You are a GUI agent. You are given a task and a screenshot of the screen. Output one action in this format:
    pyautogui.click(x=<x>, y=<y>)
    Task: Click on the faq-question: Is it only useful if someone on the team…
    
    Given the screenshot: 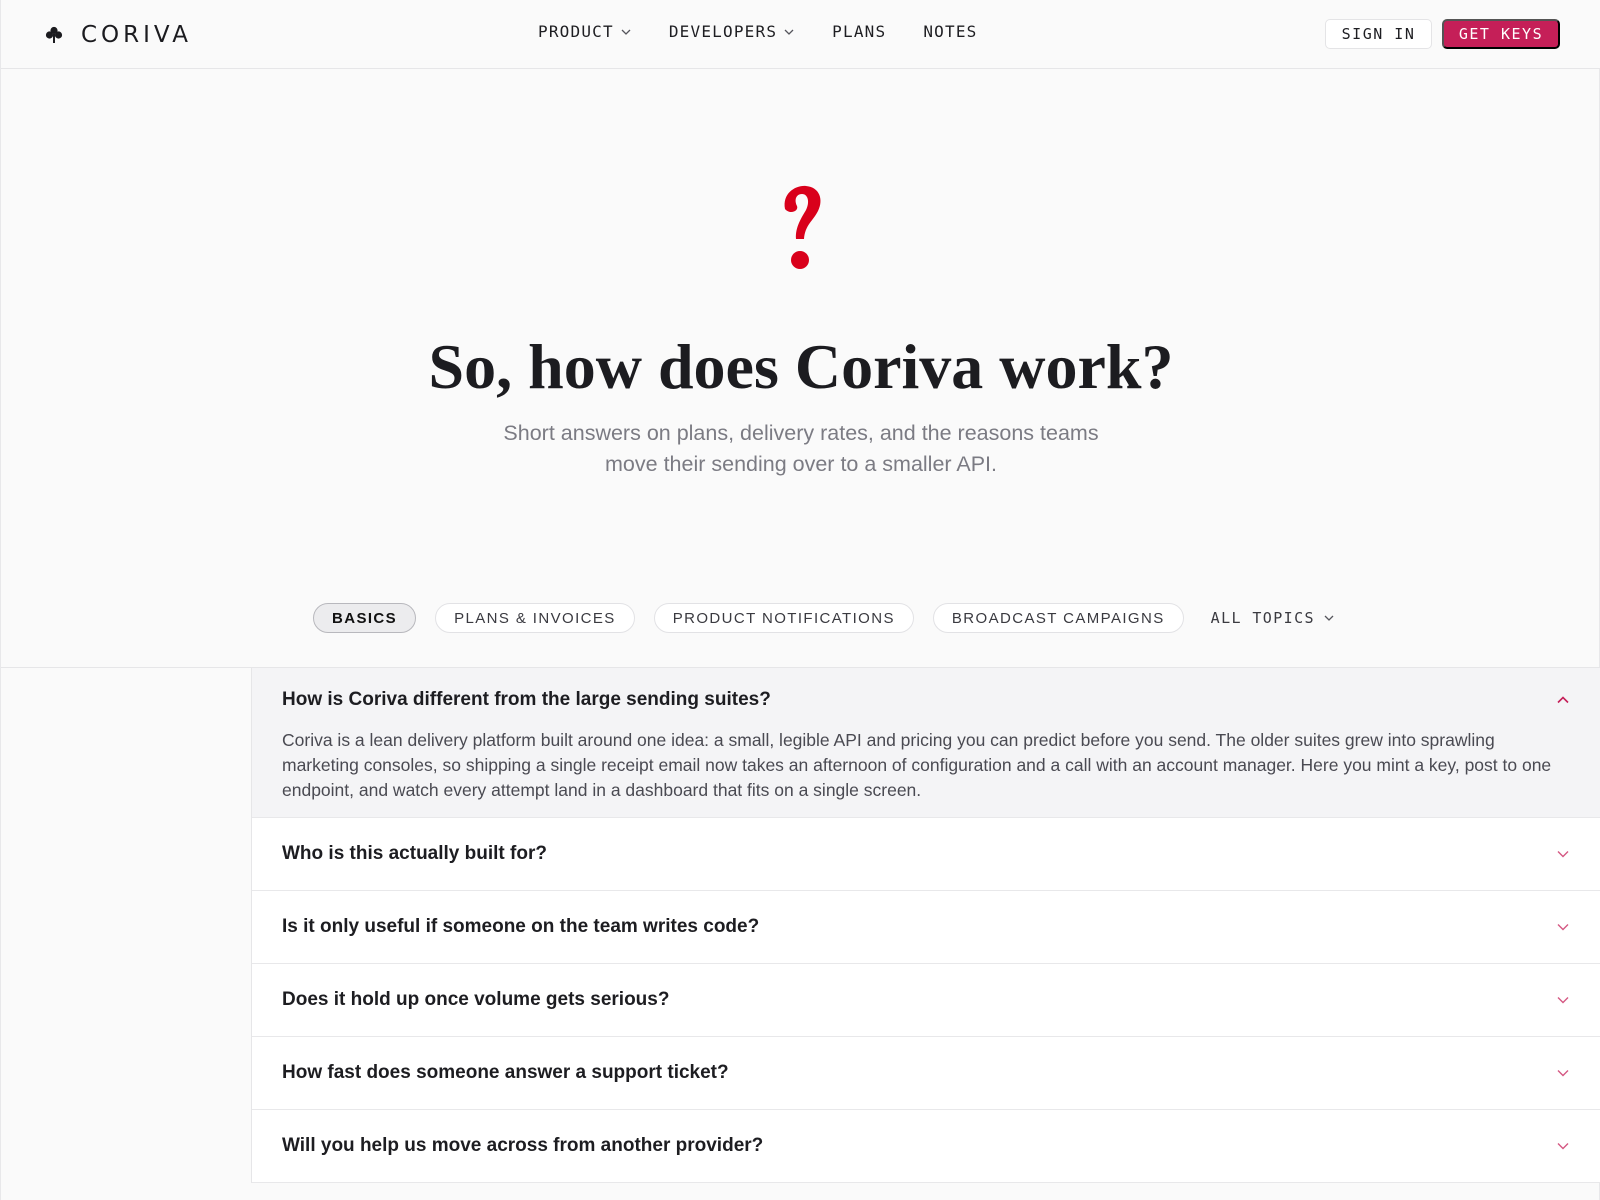 What is the action you would take?
    pyautogui.click(x=521, y=926)
    